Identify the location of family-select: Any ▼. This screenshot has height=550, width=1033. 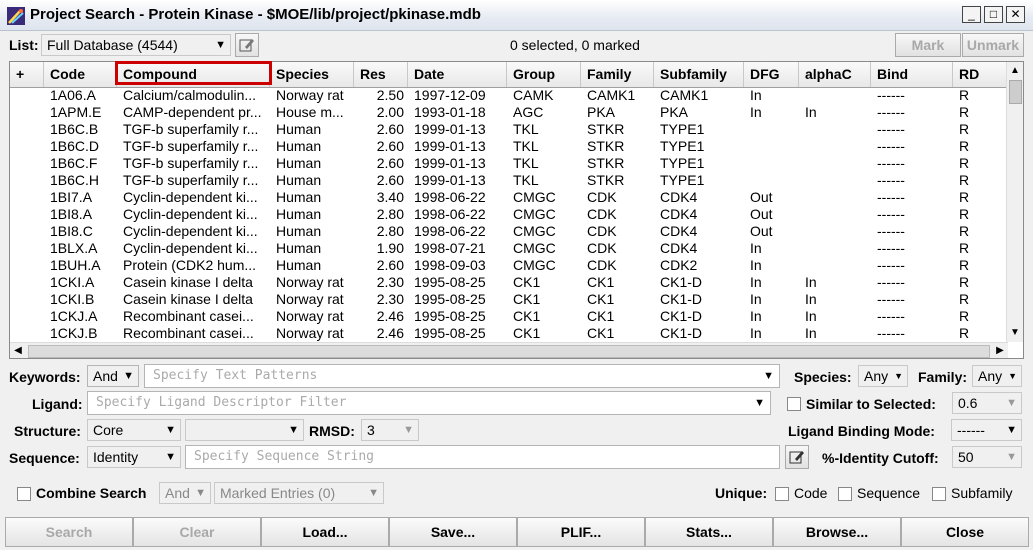
(997, 376).